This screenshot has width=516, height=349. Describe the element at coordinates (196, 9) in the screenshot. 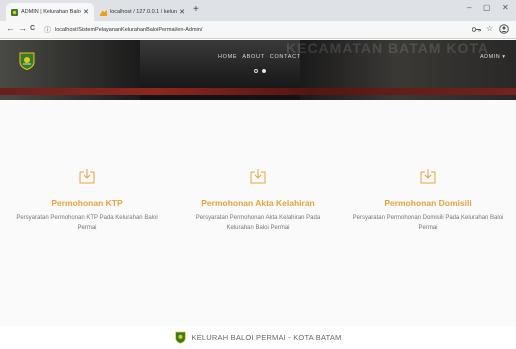

I see `new-tab-button: +` at that location.